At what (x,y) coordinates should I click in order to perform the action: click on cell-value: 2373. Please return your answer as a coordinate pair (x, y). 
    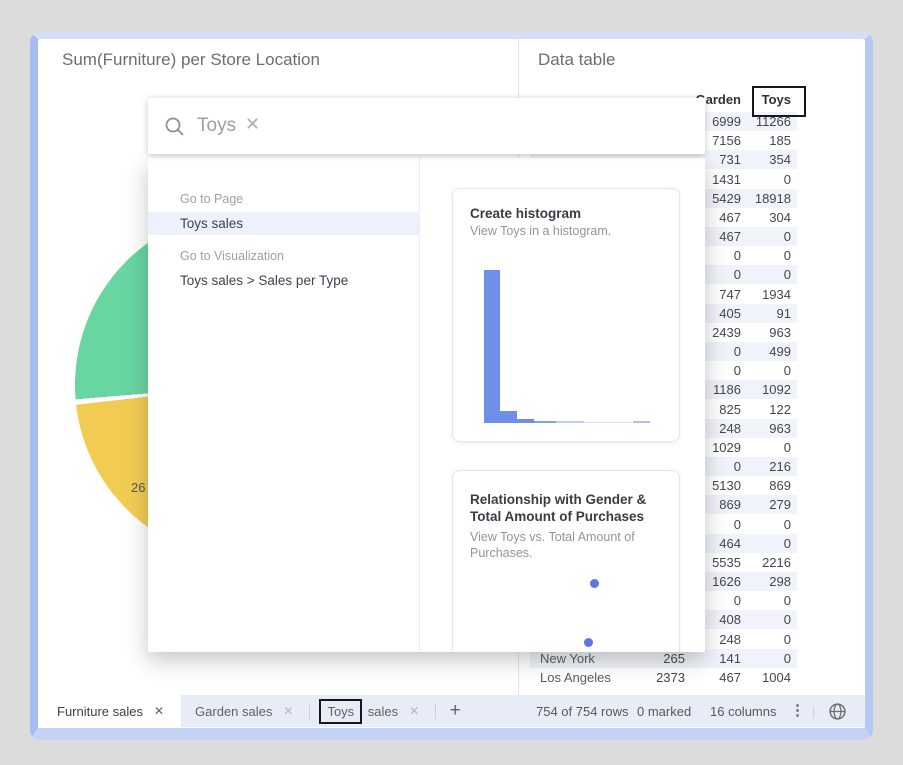
    Looking at the image, I should click on (670, 677).